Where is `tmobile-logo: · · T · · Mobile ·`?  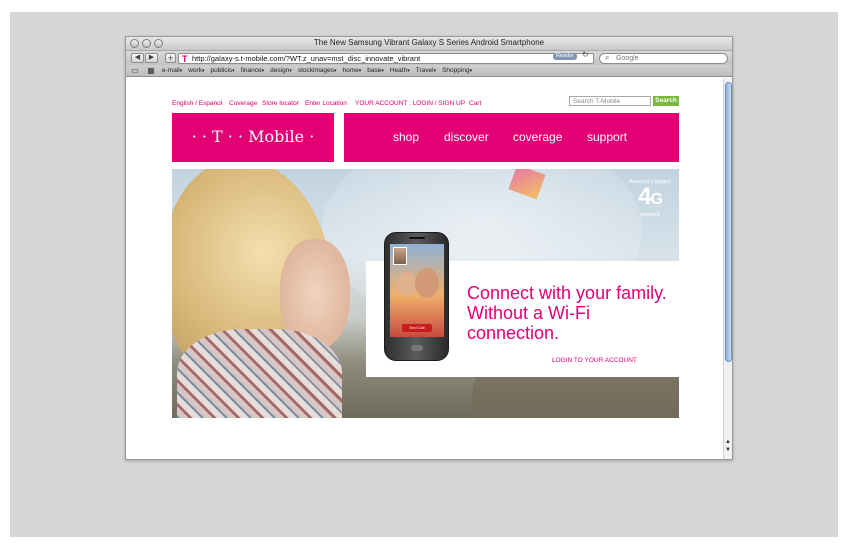 tmobile-logo: · · T · · Mobile · is located at coordinates (253, 136).